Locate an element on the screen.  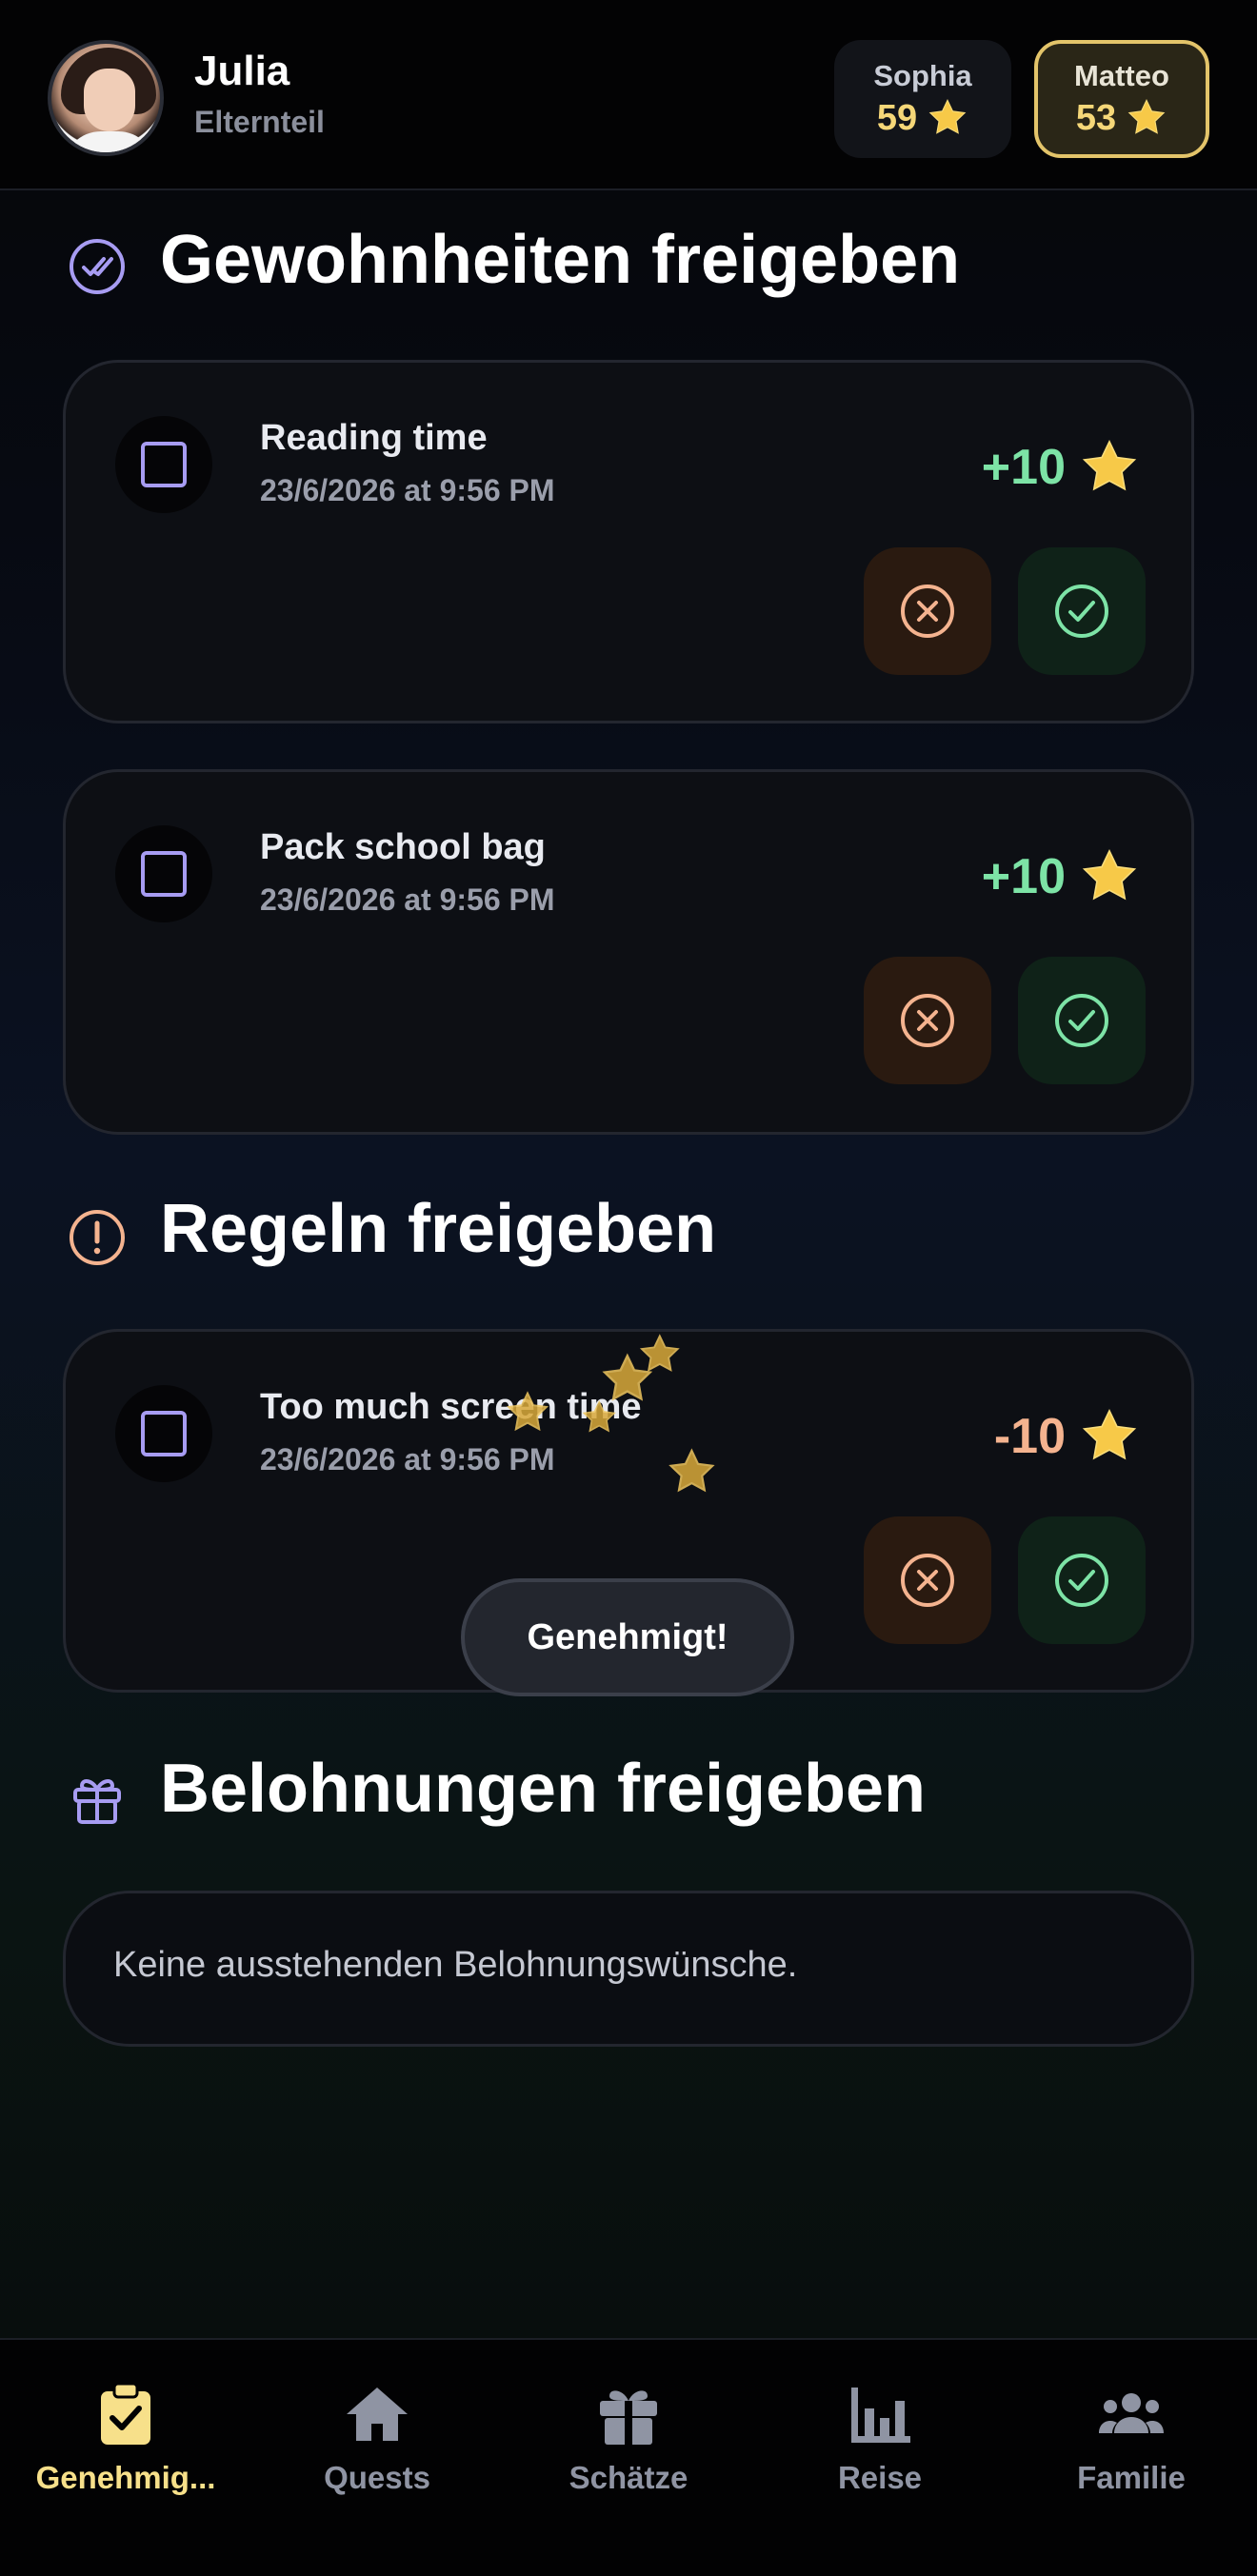
clipboard-check-icon is located at coordinates (125, 2413).